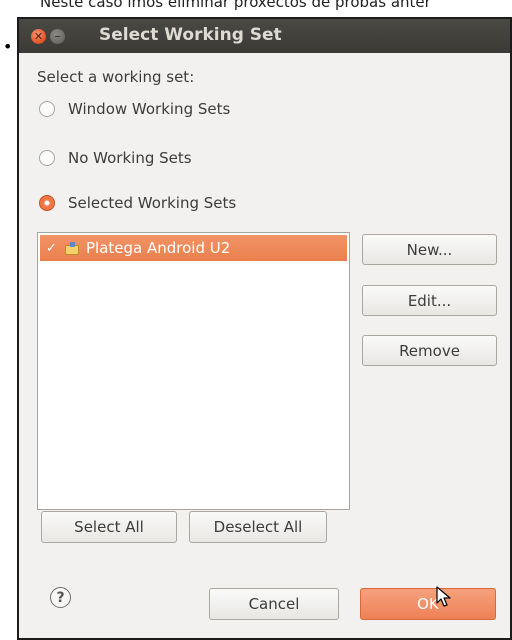 The image size is (512, 640). I want to click on checkmark-icon: ✓, so click(53, 248).